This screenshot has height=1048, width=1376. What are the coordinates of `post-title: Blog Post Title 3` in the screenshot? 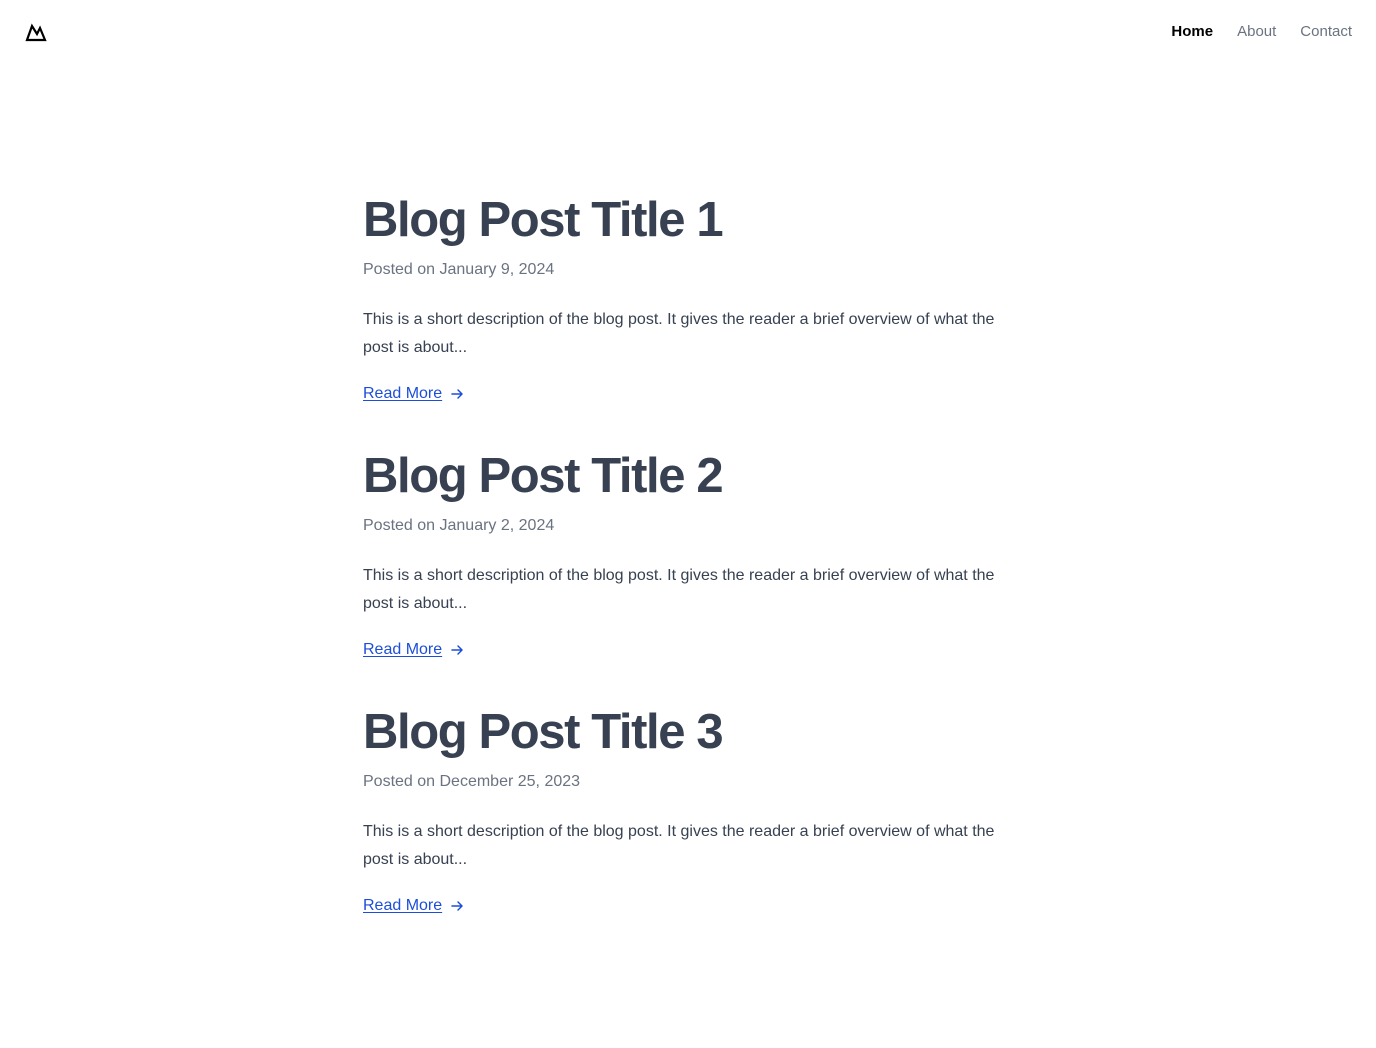 It's located at (683, 732).